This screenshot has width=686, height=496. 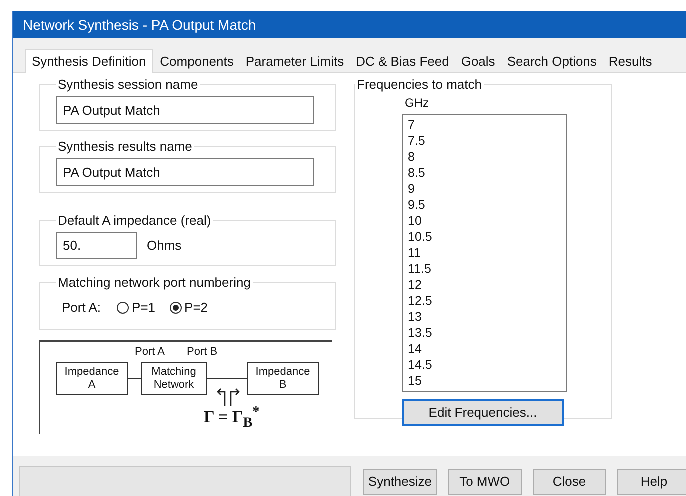 I want to click on arrows-icon, so click(x=229, y=396).